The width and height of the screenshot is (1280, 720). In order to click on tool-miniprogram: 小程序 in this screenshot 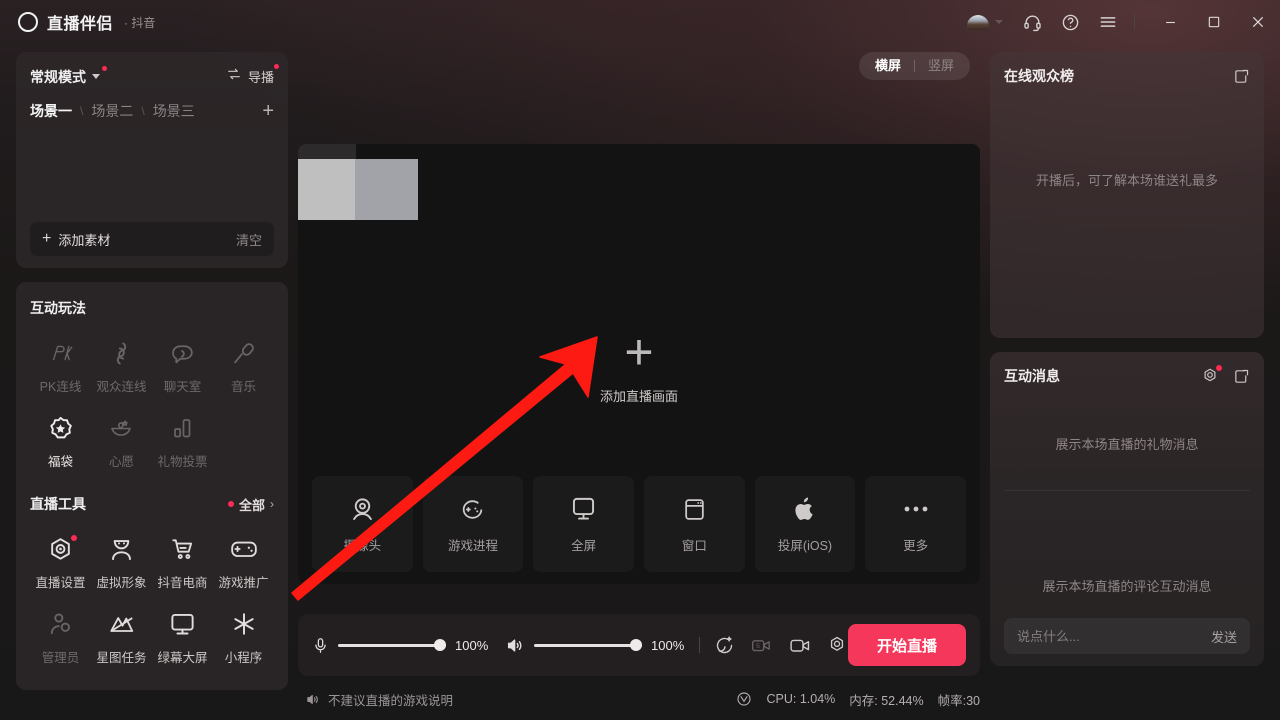, I will do `click(243, 638)`.